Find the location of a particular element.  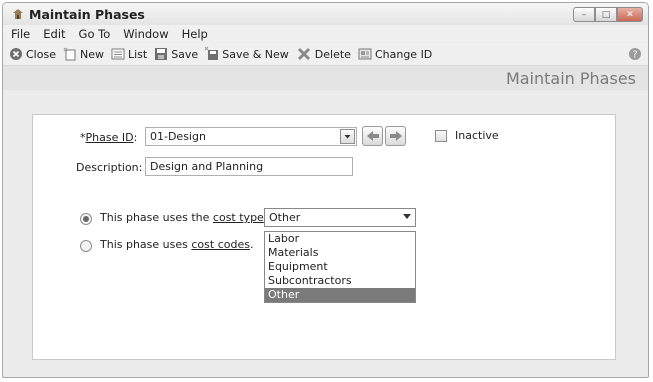

list-button: List is located at coordinates (129, 54).